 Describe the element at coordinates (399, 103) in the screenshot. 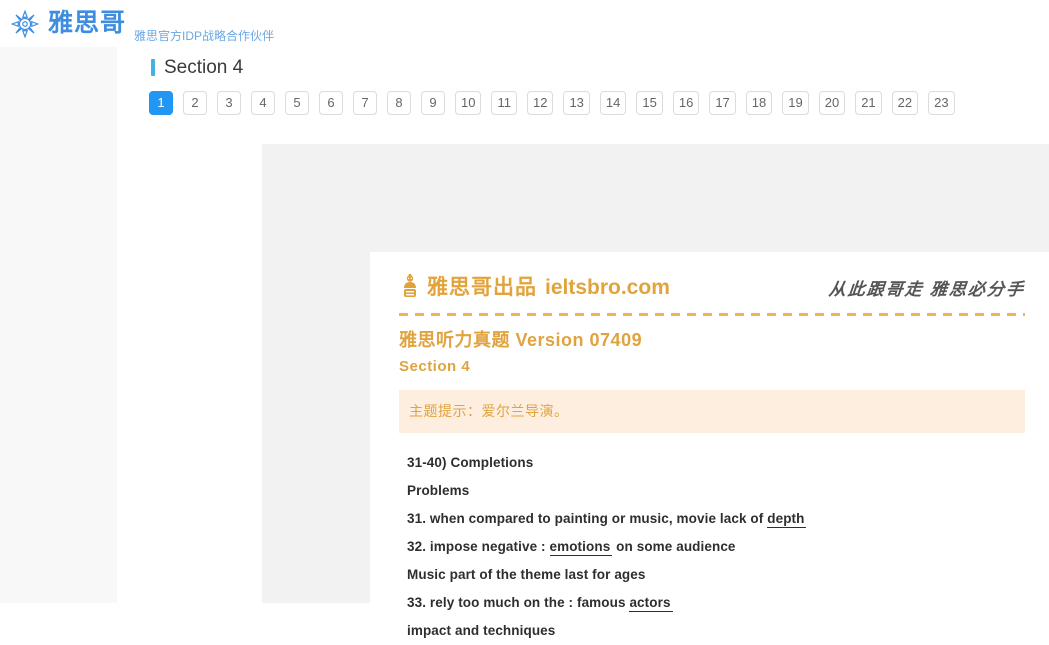

I see `page-button-8: 8` at that location.